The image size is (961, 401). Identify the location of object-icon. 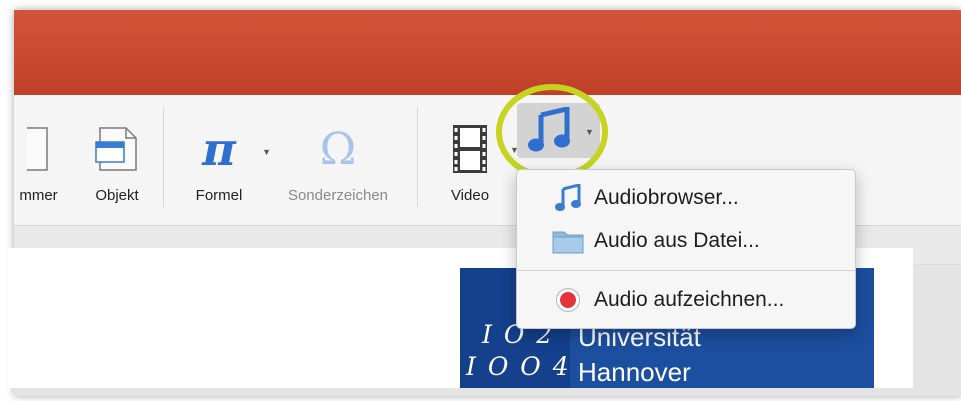
(117, 149).